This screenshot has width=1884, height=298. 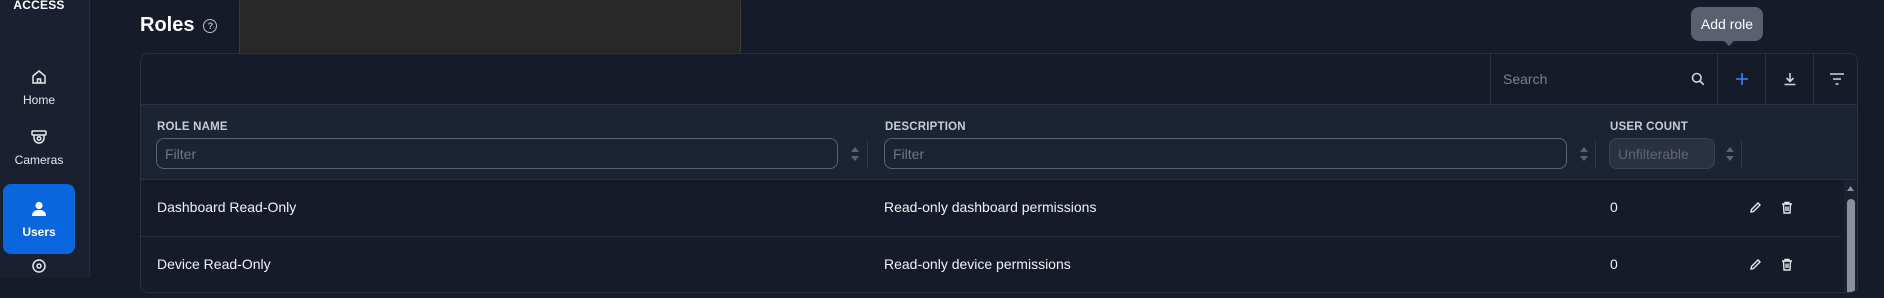 I want to click on filter-icon, so click(x=1836, y=79).